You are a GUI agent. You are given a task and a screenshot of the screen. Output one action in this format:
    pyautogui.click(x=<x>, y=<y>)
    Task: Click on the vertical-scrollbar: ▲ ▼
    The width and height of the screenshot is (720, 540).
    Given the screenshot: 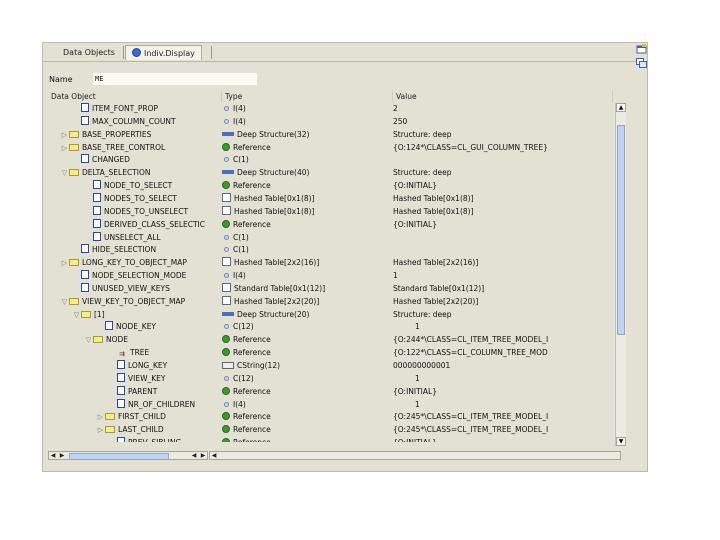 What is the action you would take?
    pyautogui.click(x=620, y=274)
    